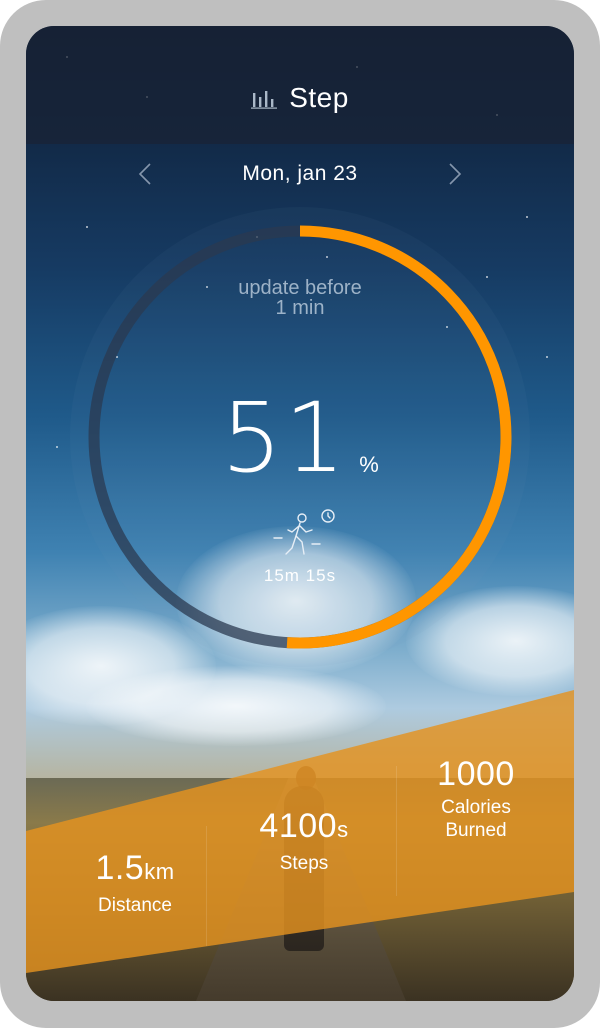 The image size is (600, 1028). Describe the element at coordinates (298, 826) in the screenshot. I see `steps-value: 4100` at that location.